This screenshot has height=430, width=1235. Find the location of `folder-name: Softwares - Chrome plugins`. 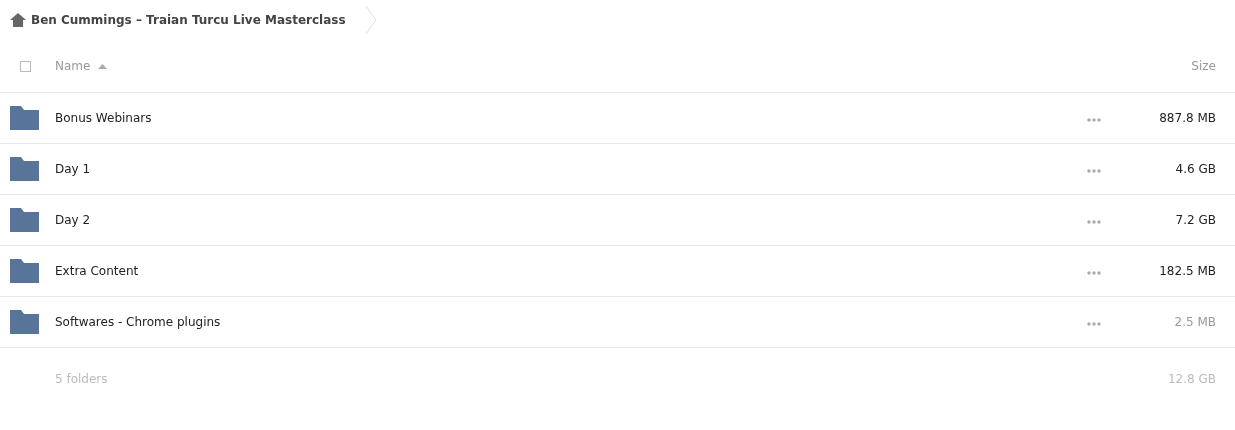

folder-name: Softwares - Chrome plugins is located at coordinates (138, 322).